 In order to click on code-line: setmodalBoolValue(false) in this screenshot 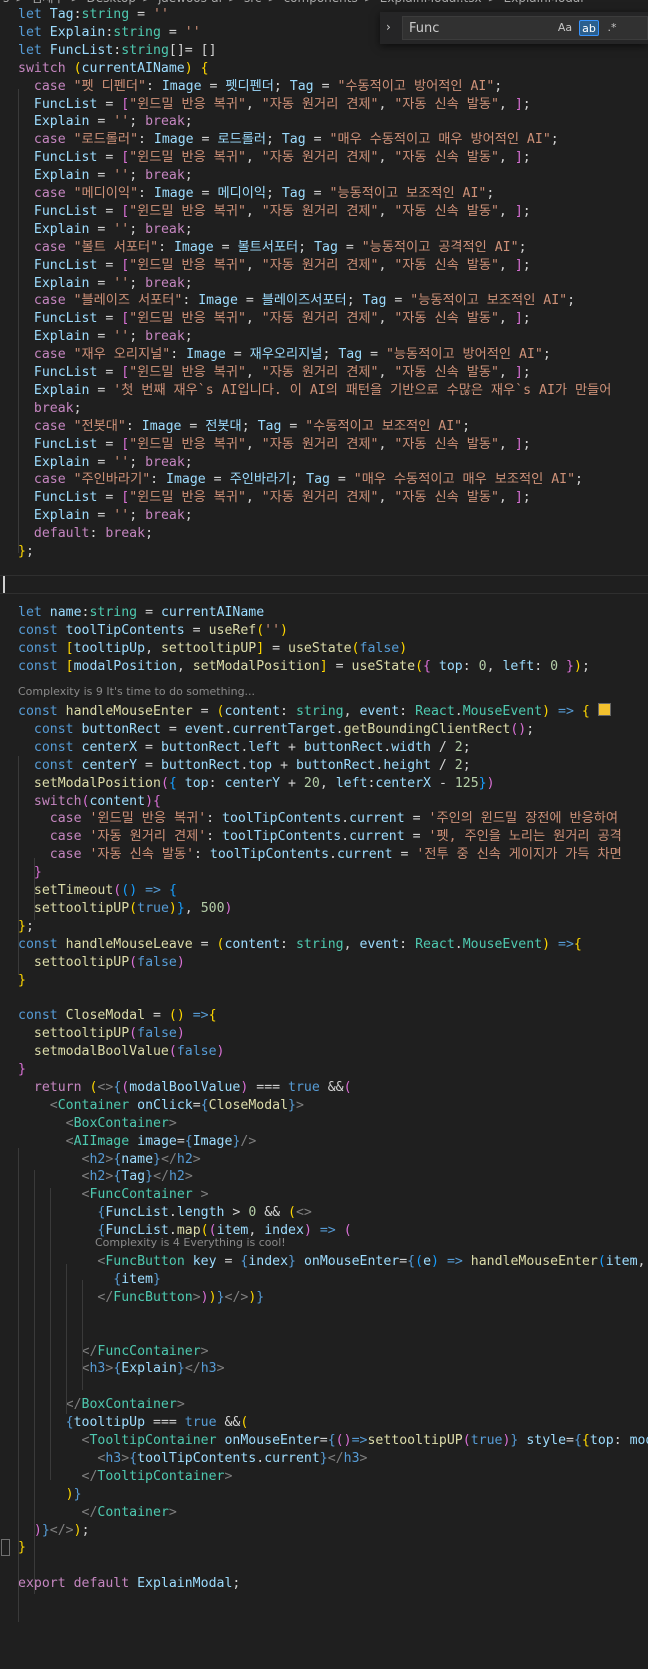, I will do `click(324, 1051)`.